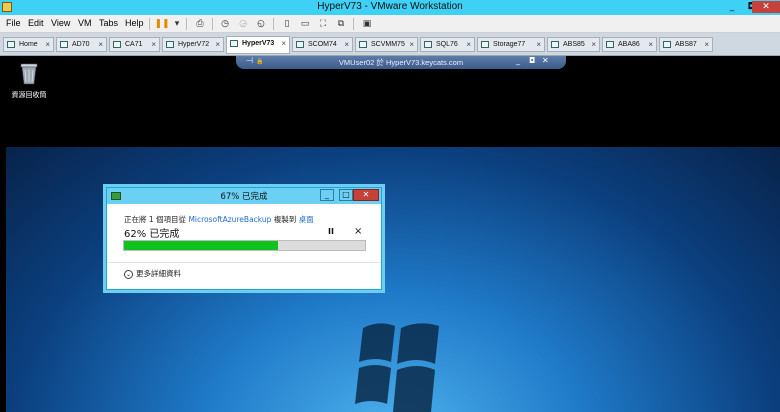 The width and height of the screenshot is (780, 412). What do you see at coordinates (331, 231) in the screenshot?
I see `pause-button: II` at bounding box center [331, 231].